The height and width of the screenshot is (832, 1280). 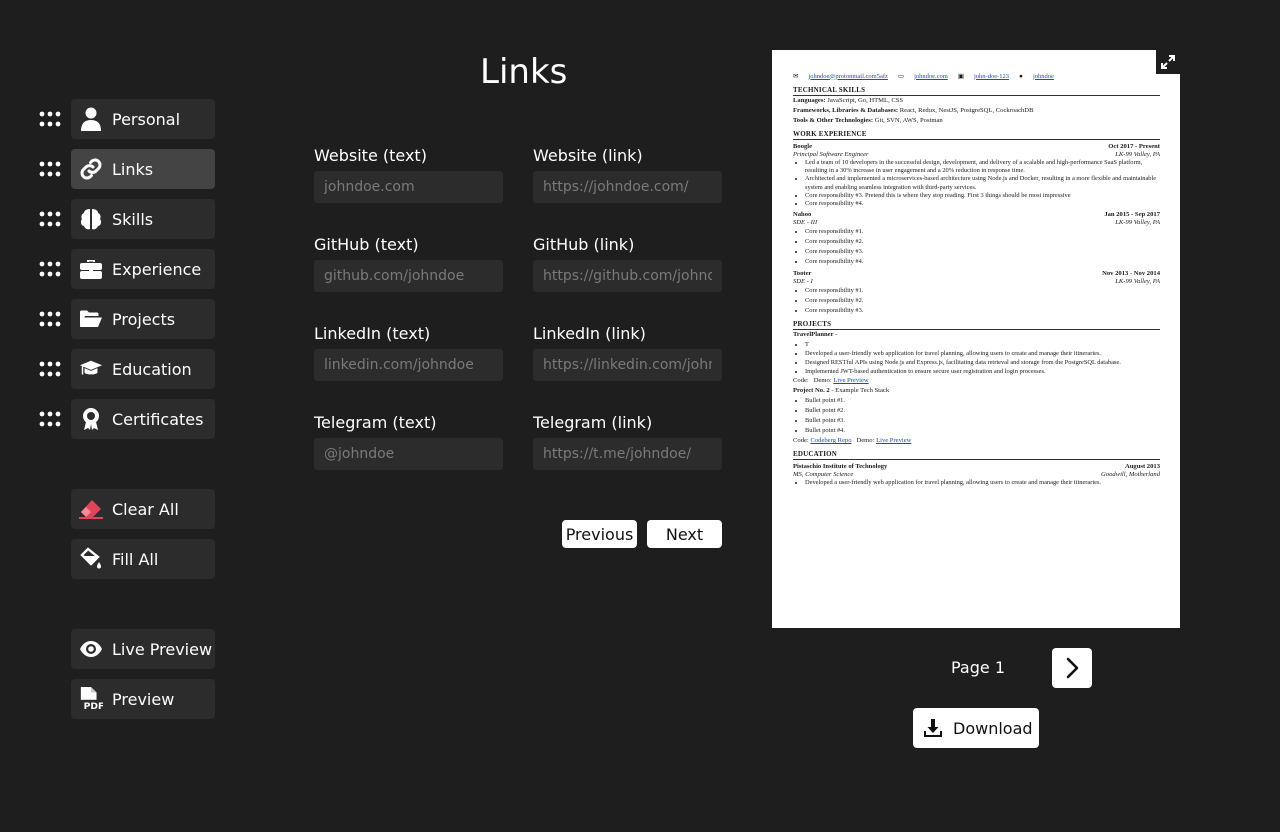 I want to click on user-icon, so click(x=91, y=119).